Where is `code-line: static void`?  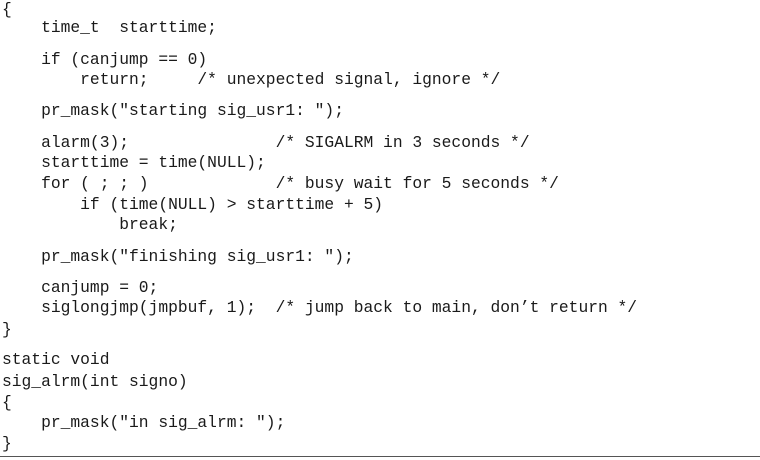 code-line: static void is located at coordinates (56, 359).